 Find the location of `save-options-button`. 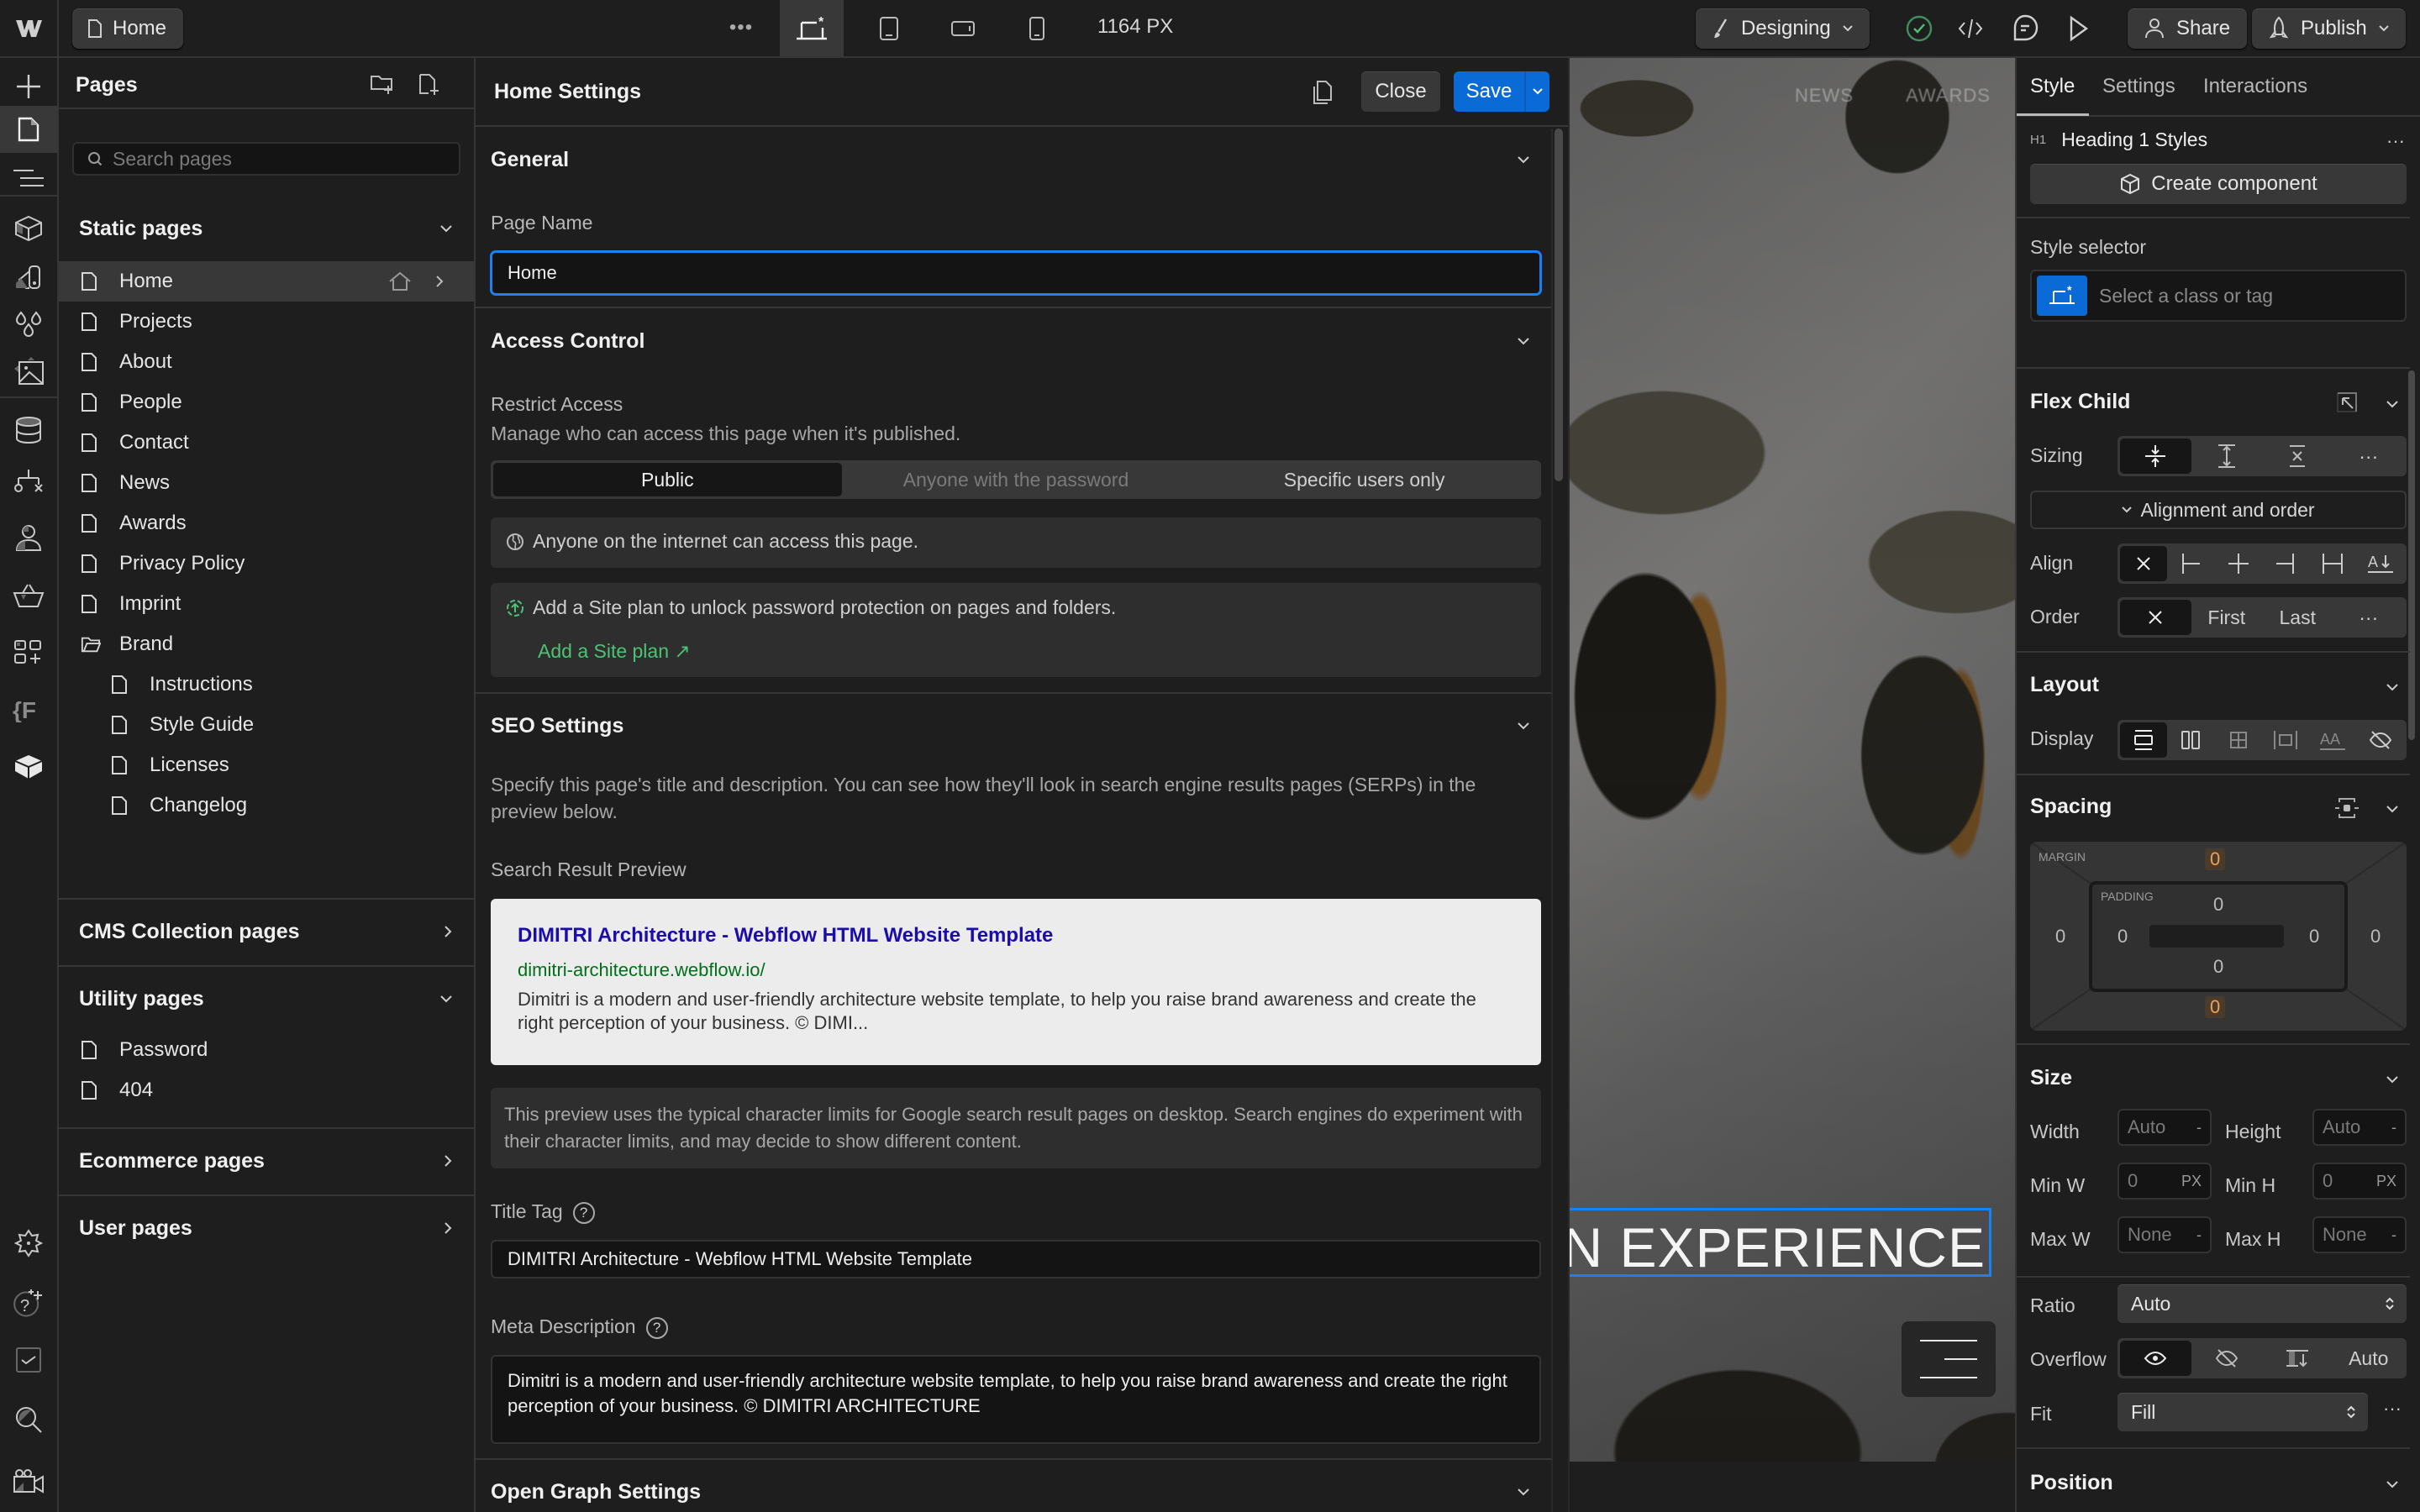

save-options-button is located at coordinates (1536, 91).